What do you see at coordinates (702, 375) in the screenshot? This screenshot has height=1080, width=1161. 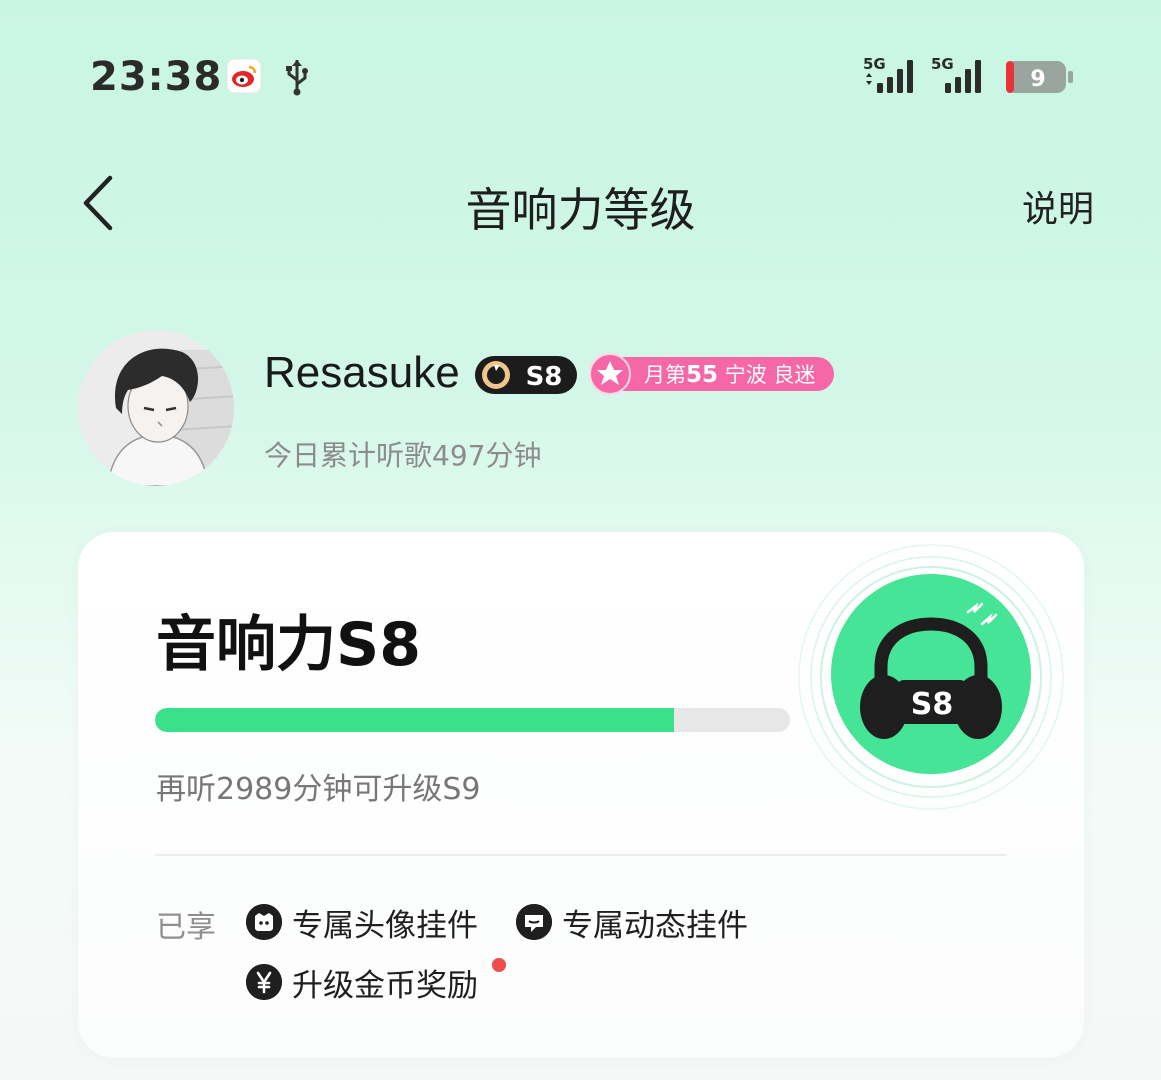 I see `rank-number: 55` at bounding box center [702, 375].